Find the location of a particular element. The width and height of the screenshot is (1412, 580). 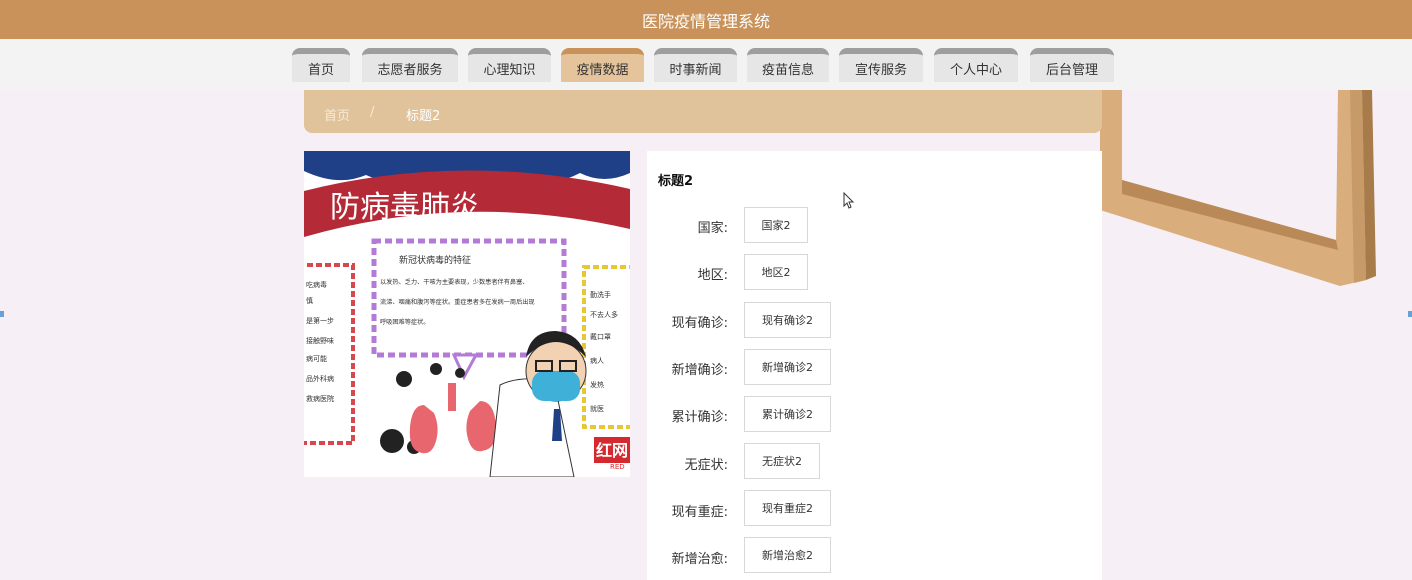

field-label-total-confirmed: 累计确诊: is located at coordinates (699, 417).